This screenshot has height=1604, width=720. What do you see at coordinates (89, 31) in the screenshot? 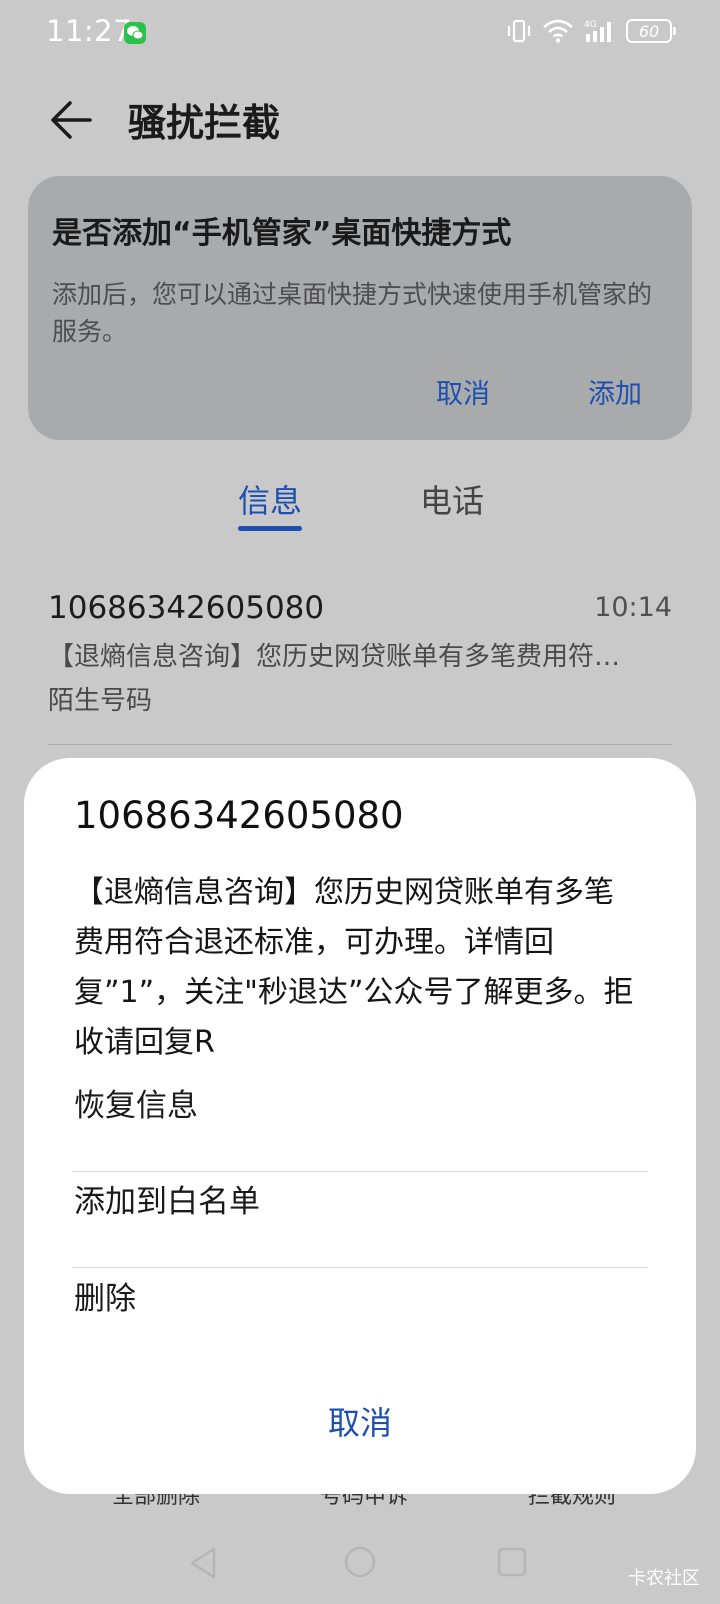
I see `status-time: 11:27` at bounding box center [89, 31].